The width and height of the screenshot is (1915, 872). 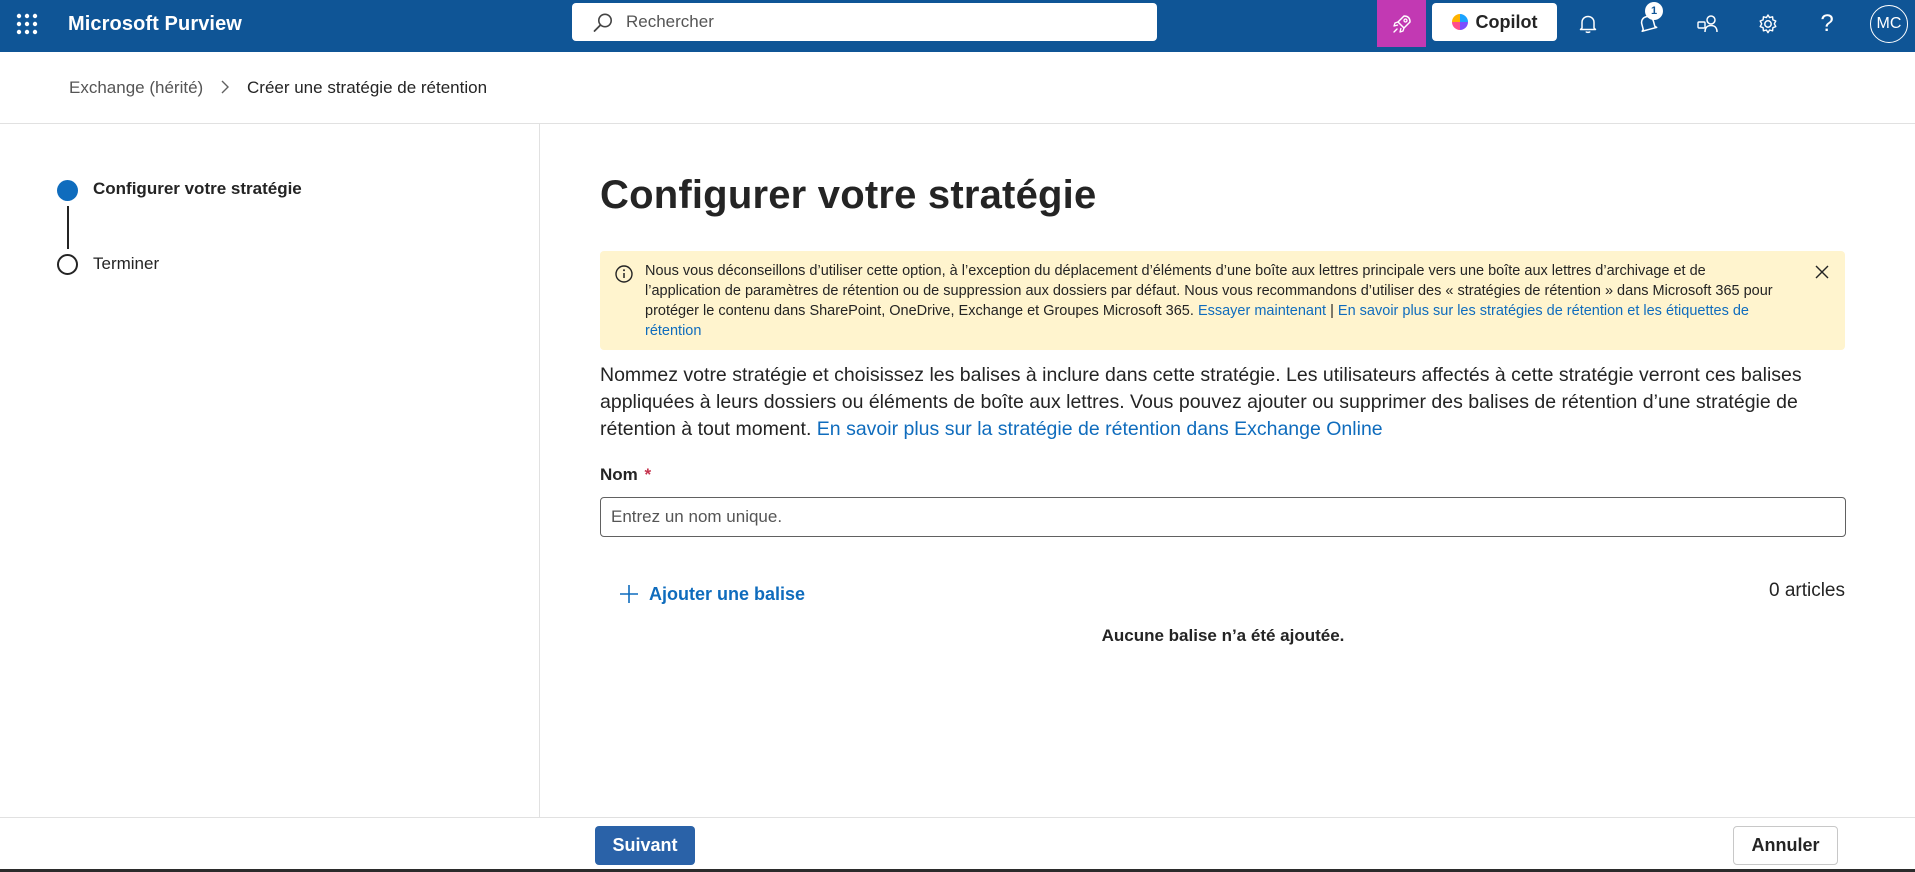 What do you see at coordinates (68, 227) in the screenshot?
I see `step-connector` at bounding box center [68, 227].